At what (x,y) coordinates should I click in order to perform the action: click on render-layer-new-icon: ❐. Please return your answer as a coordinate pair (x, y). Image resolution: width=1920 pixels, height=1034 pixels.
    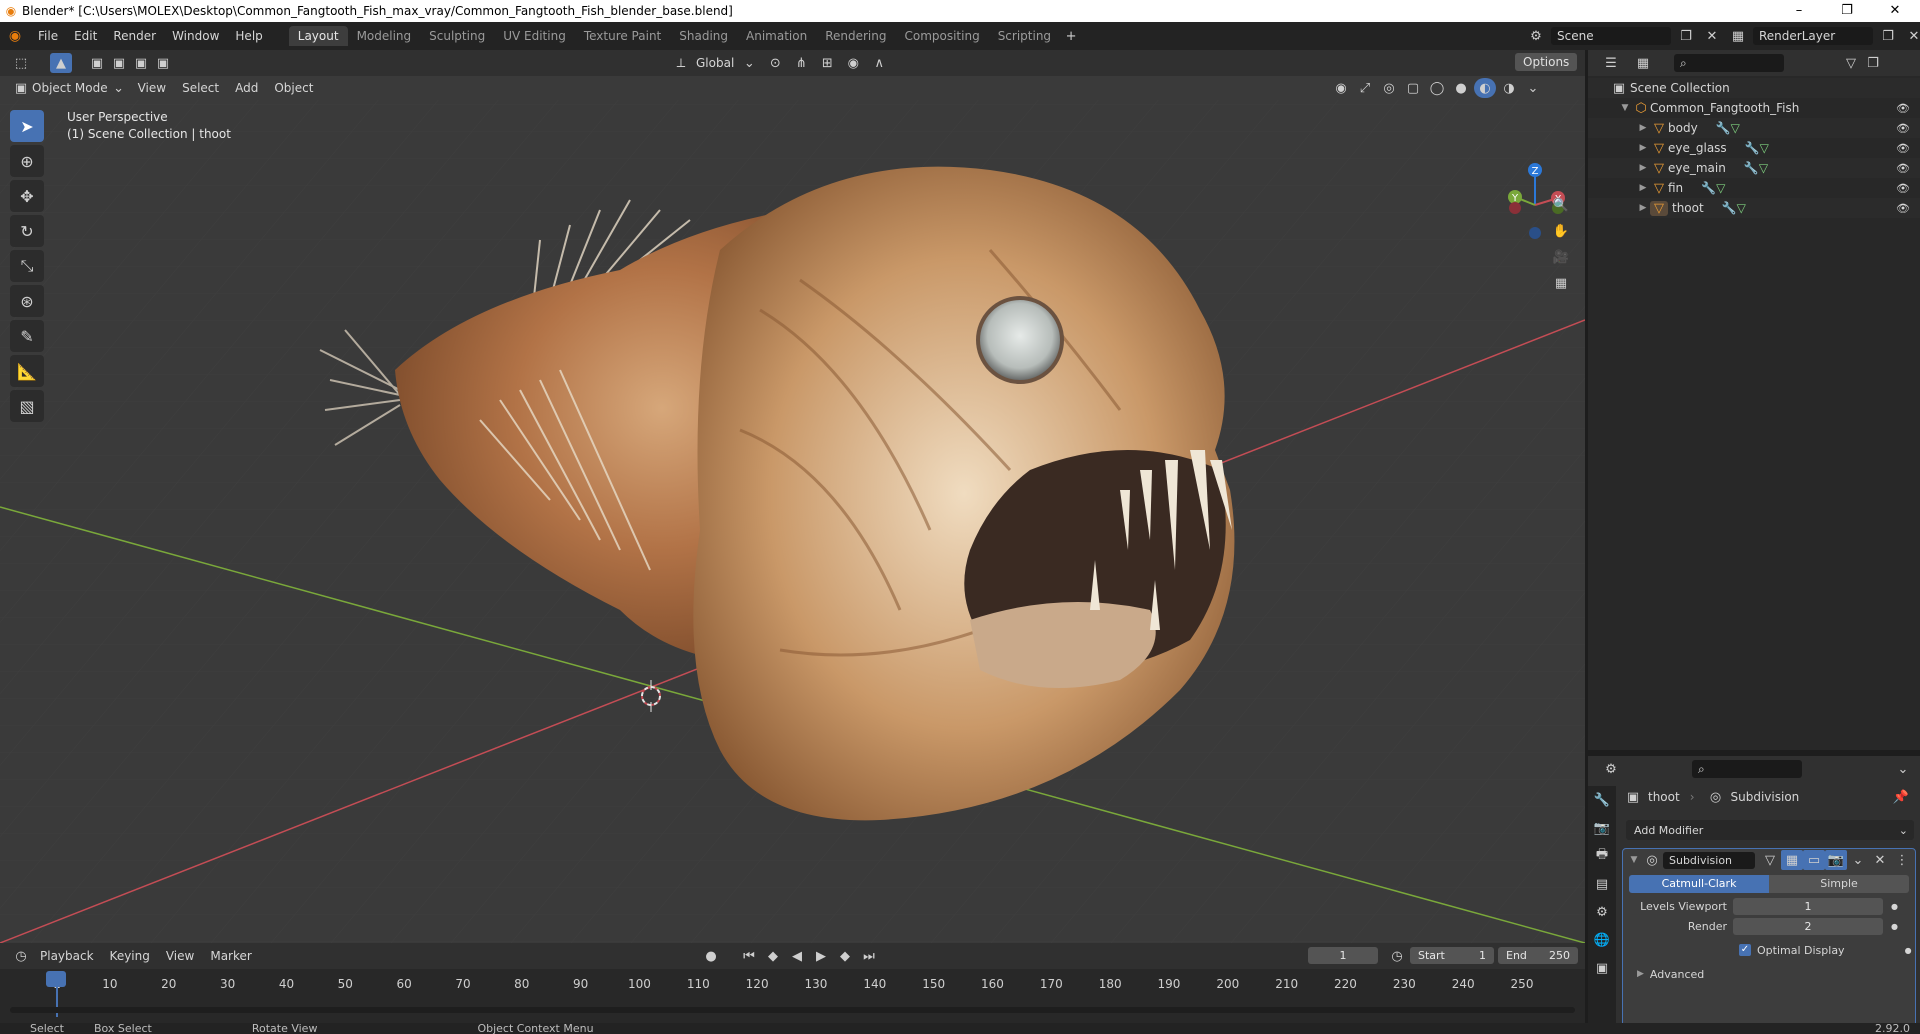
    Looking at the image, I should click on (1888, 36).